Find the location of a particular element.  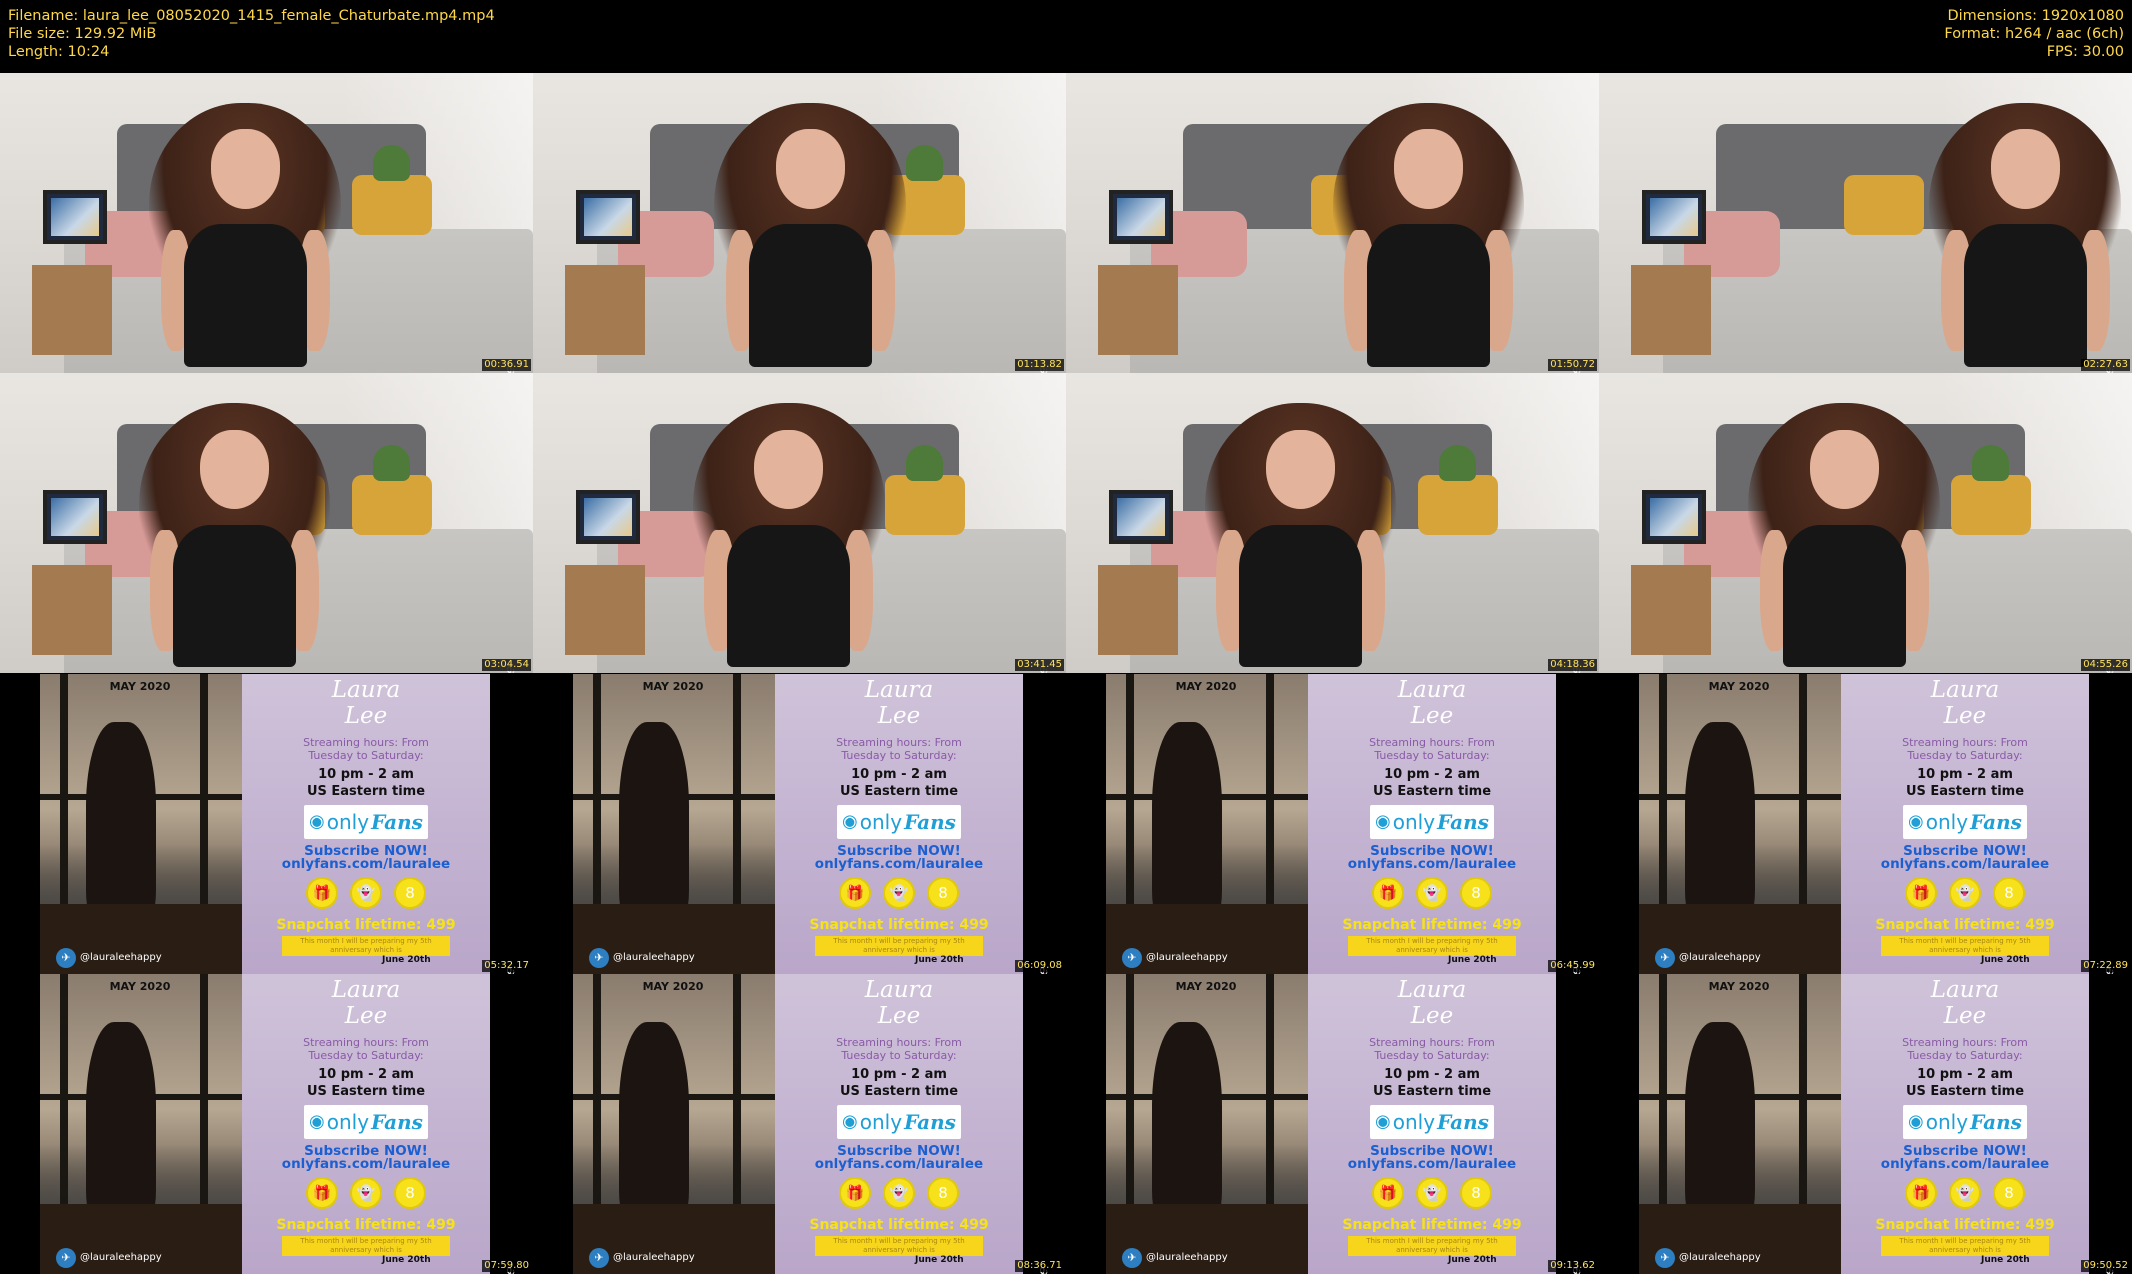

timestamp: 01:13.82 is located at coordinates (1039, 365).